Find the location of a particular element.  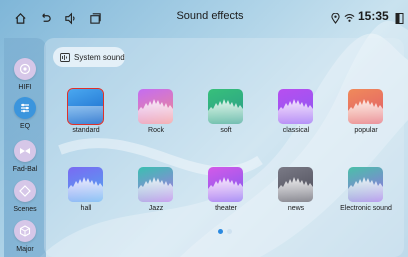

preset-label: Jazz is located at coordinates (156, 208).